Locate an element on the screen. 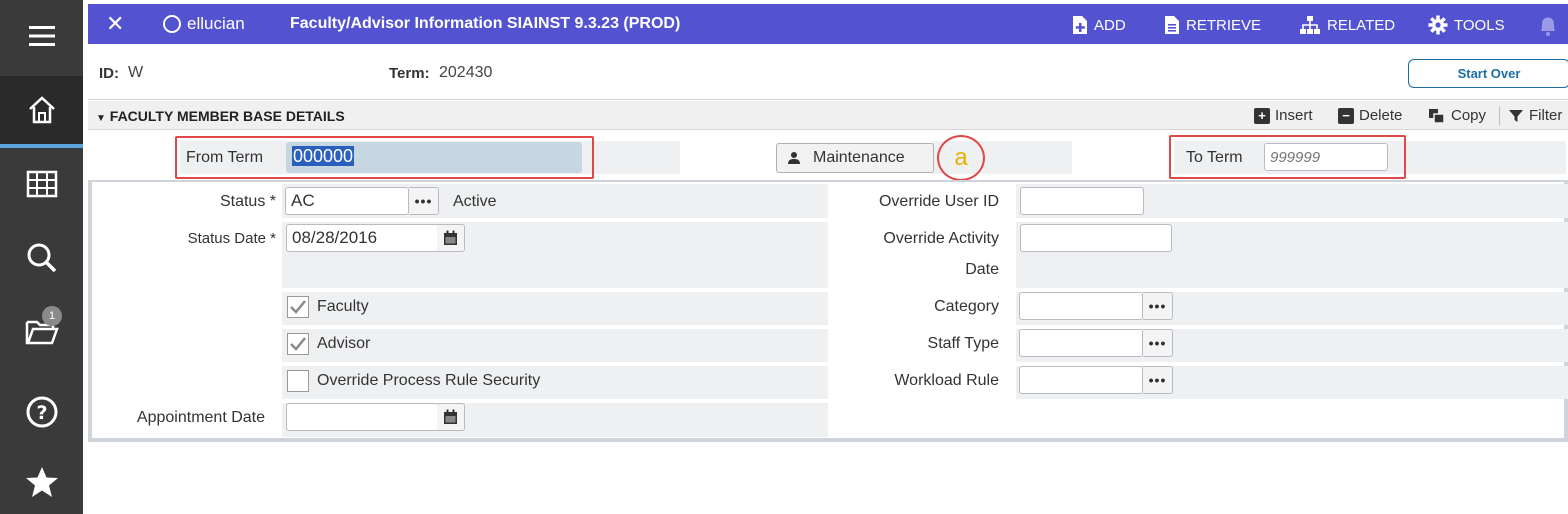 Image resolution: width=1568 pixels, height=514 pixels. start-over-button: Start Over is located at coordinates (1488, 73).